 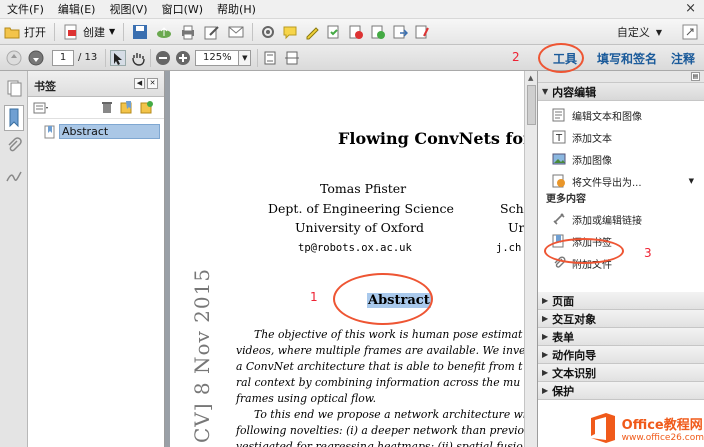 I want to click on annotation-number-1: 1, so click(x=314, y=297).